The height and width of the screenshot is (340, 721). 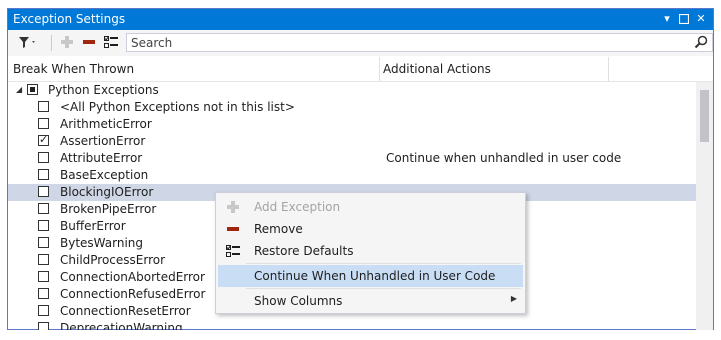 What do you see at coordinates (278, 229) in the screenshot?
I see `menu-label: Remove` at bounding box center [278, 229].